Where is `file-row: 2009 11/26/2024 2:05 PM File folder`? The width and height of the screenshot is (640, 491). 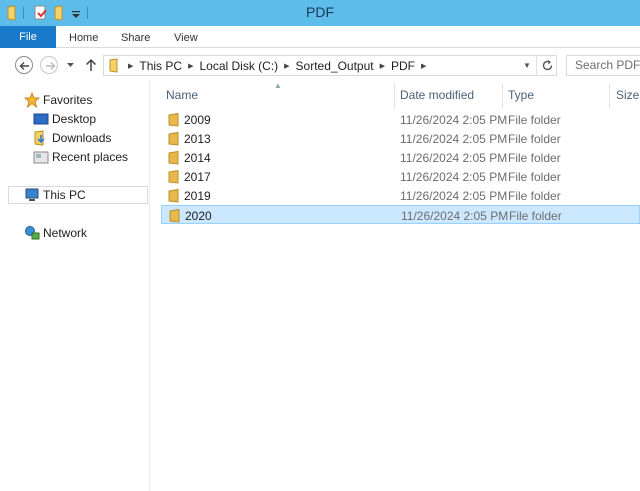
file-row: 2009 11/26/2024 2:05 PM File folder is located at coordinates (400, 119).